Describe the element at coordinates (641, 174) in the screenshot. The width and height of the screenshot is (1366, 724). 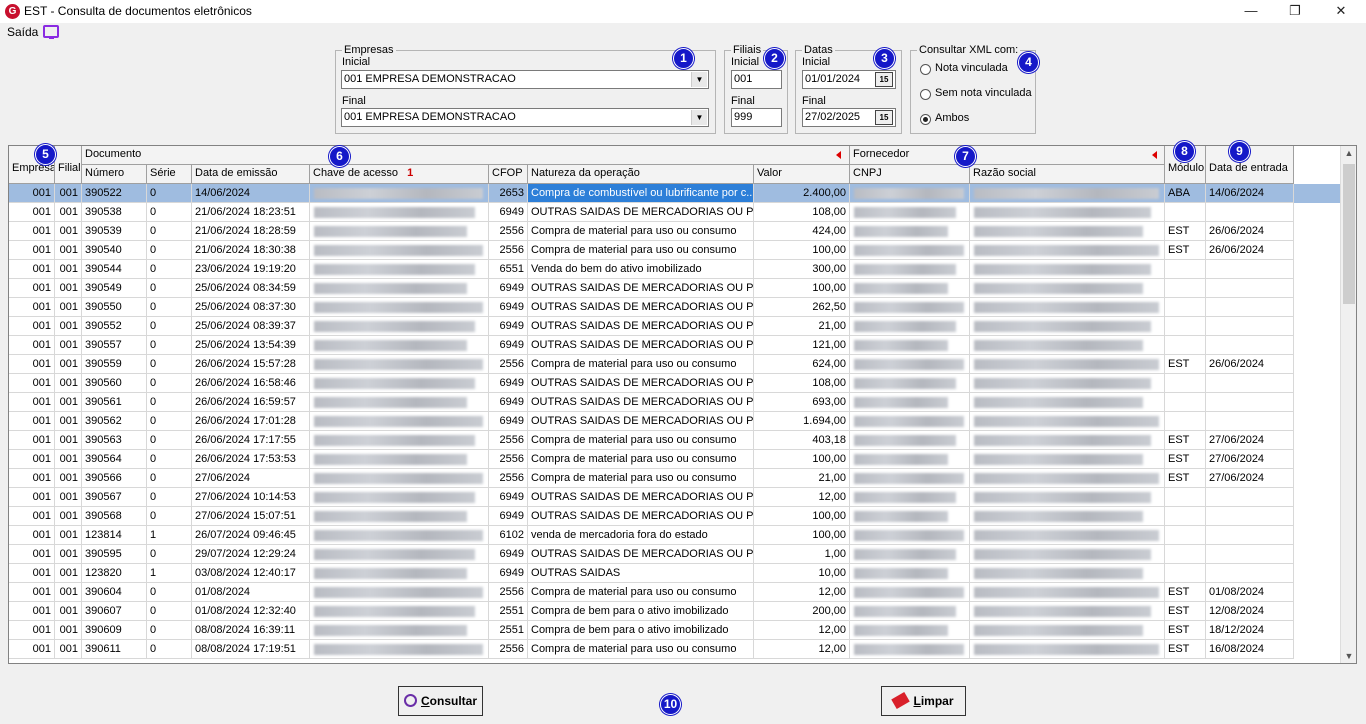
I see `col-natureza-header: Natureza da operação` at that location.